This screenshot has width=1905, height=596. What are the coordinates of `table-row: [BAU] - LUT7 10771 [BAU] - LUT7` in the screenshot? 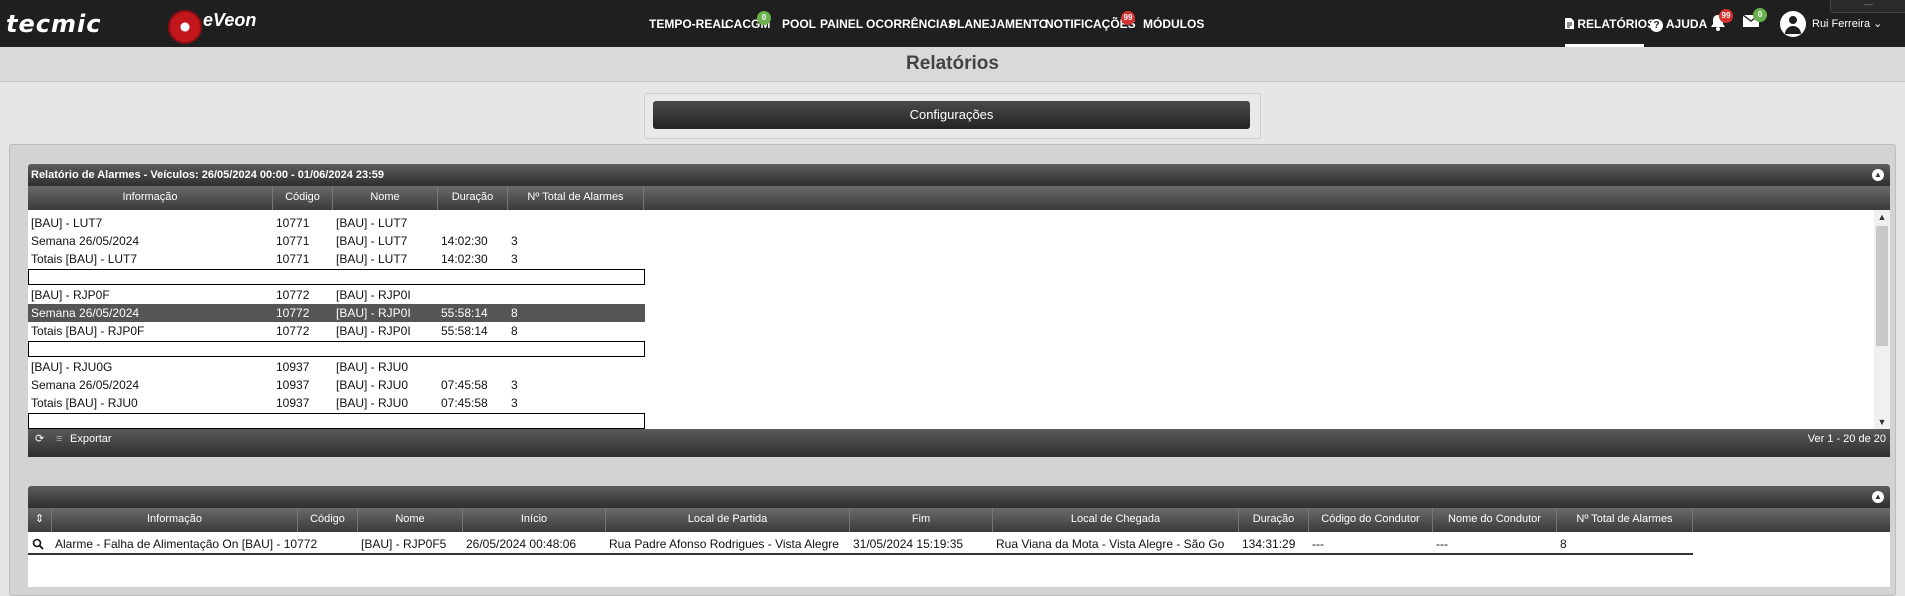 It's located at (336, 223).